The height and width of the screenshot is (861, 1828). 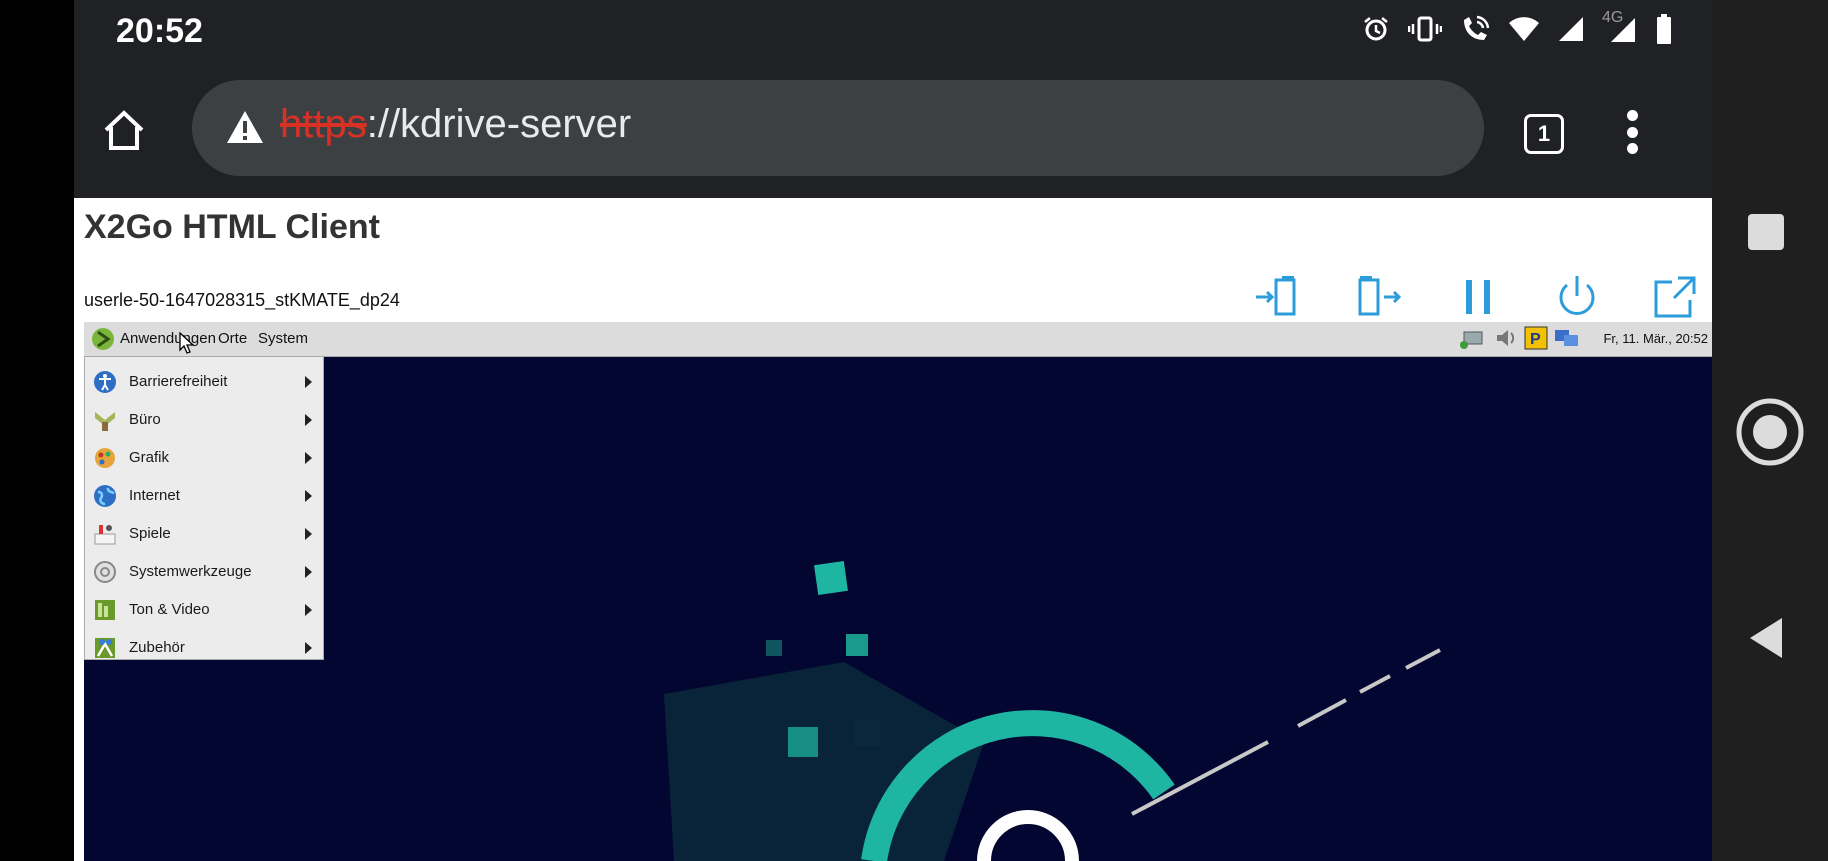 What do you see at coordinates (204, 534) in the screenshot?
I see `menu-item-games: Spiele` at bounding box center [204, 534].